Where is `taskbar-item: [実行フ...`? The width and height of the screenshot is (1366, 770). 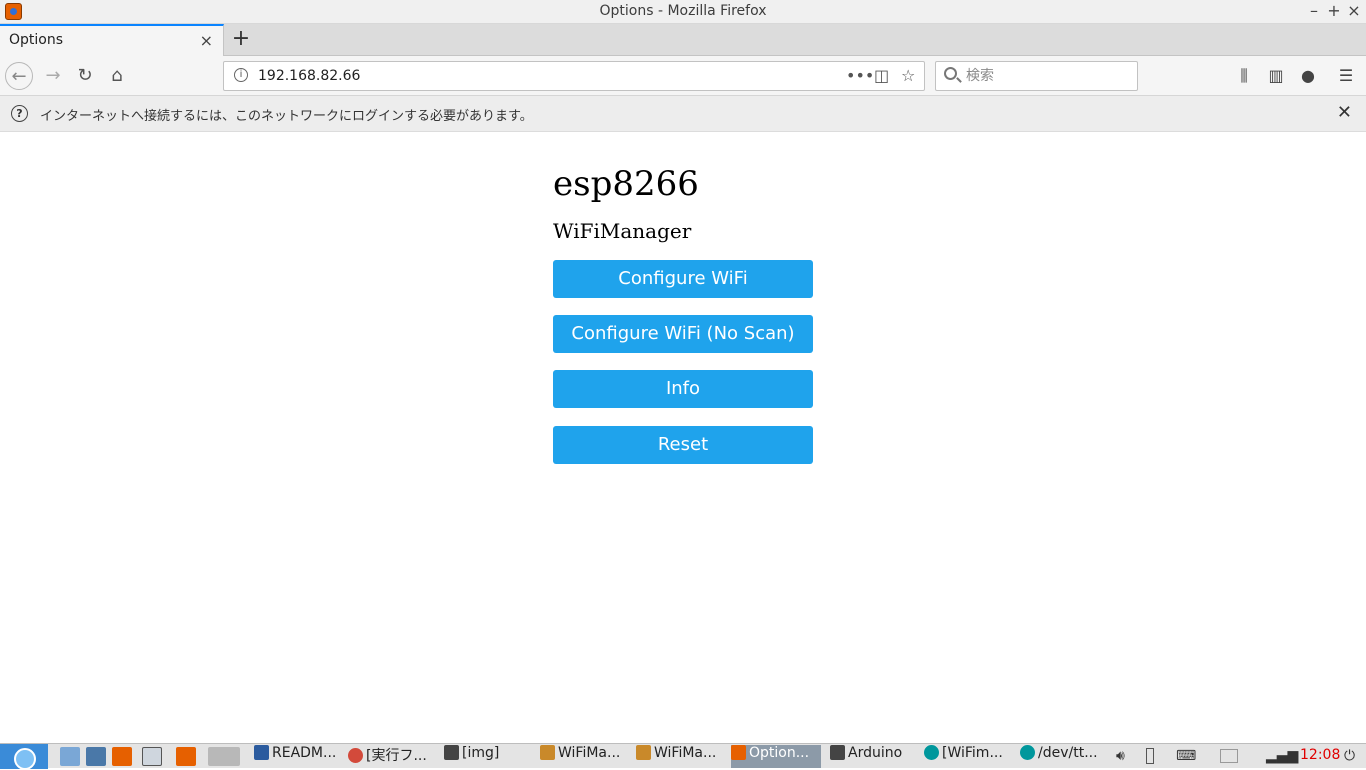
taskbar-item: [実行フ... is located at coordinates (392, 756).